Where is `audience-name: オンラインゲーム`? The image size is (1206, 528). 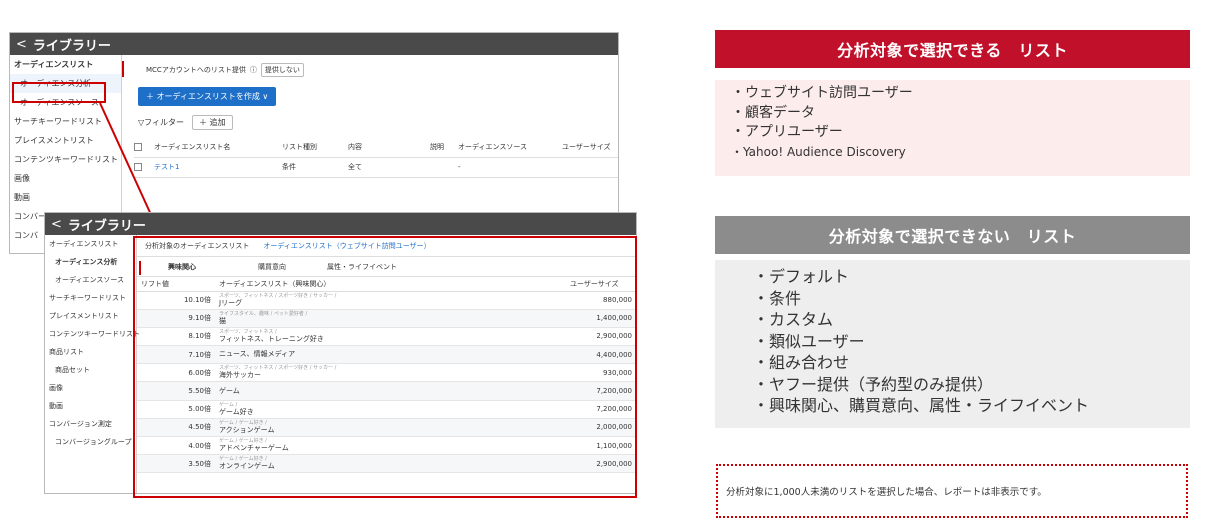 audience-name: オンラインゲーム is located at coordinates (247, 466).